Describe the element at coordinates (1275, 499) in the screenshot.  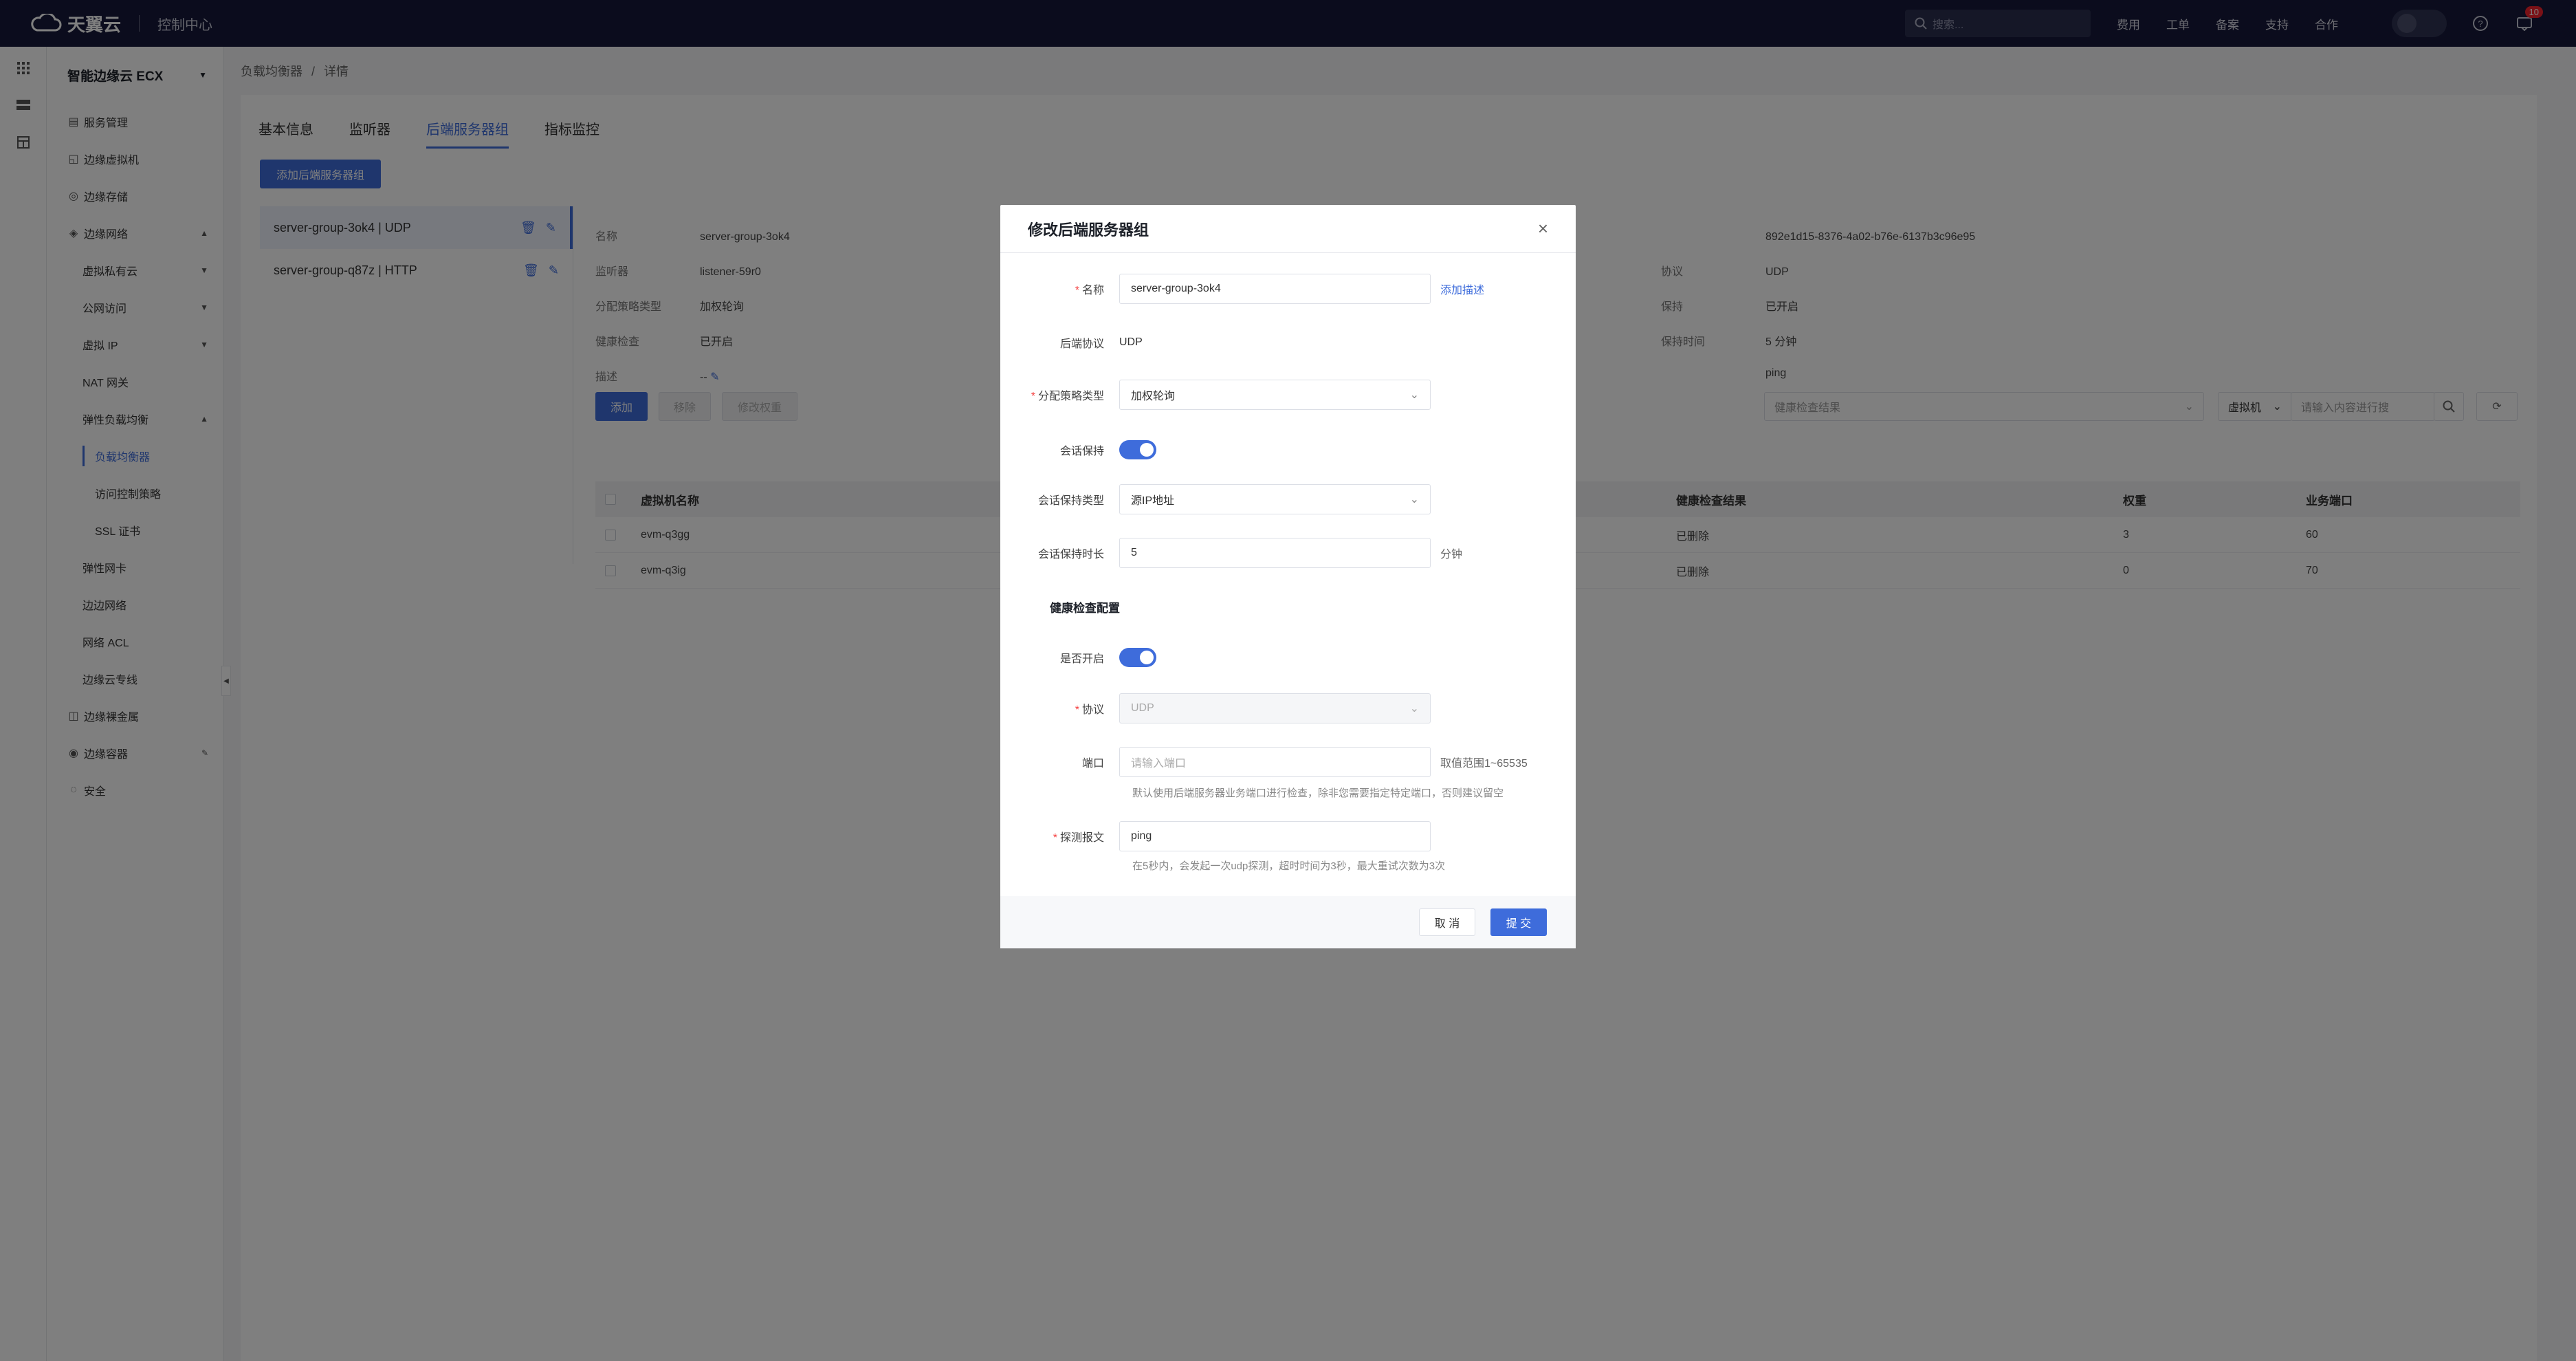
I see `session-type-select: 源IP地址 ⌄` at that location.